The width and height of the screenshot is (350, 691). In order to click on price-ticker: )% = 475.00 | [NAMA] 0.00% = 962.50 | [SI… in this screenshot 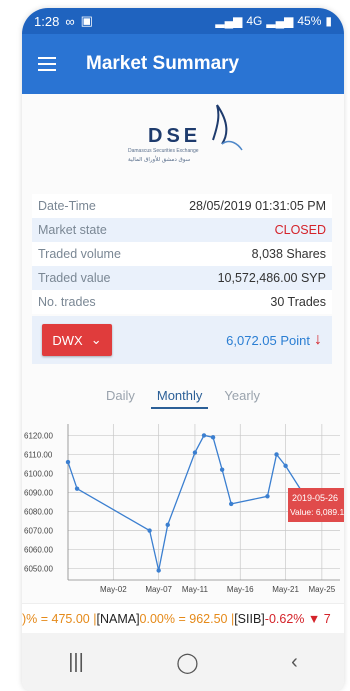, I will do `click(183, 618)`.